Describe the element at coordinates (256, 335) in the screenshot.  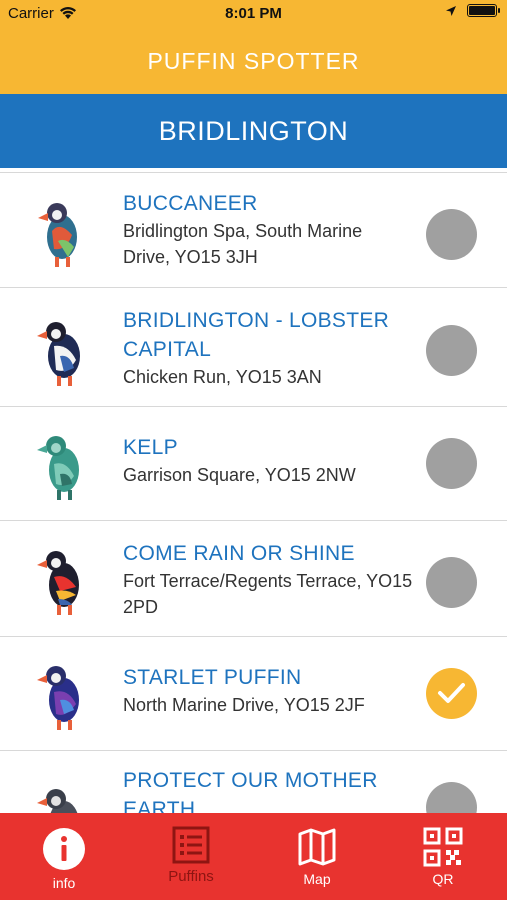
I see `puffin-name: BRIDLINGTON - LOBSTER CAPITAL` at that location.